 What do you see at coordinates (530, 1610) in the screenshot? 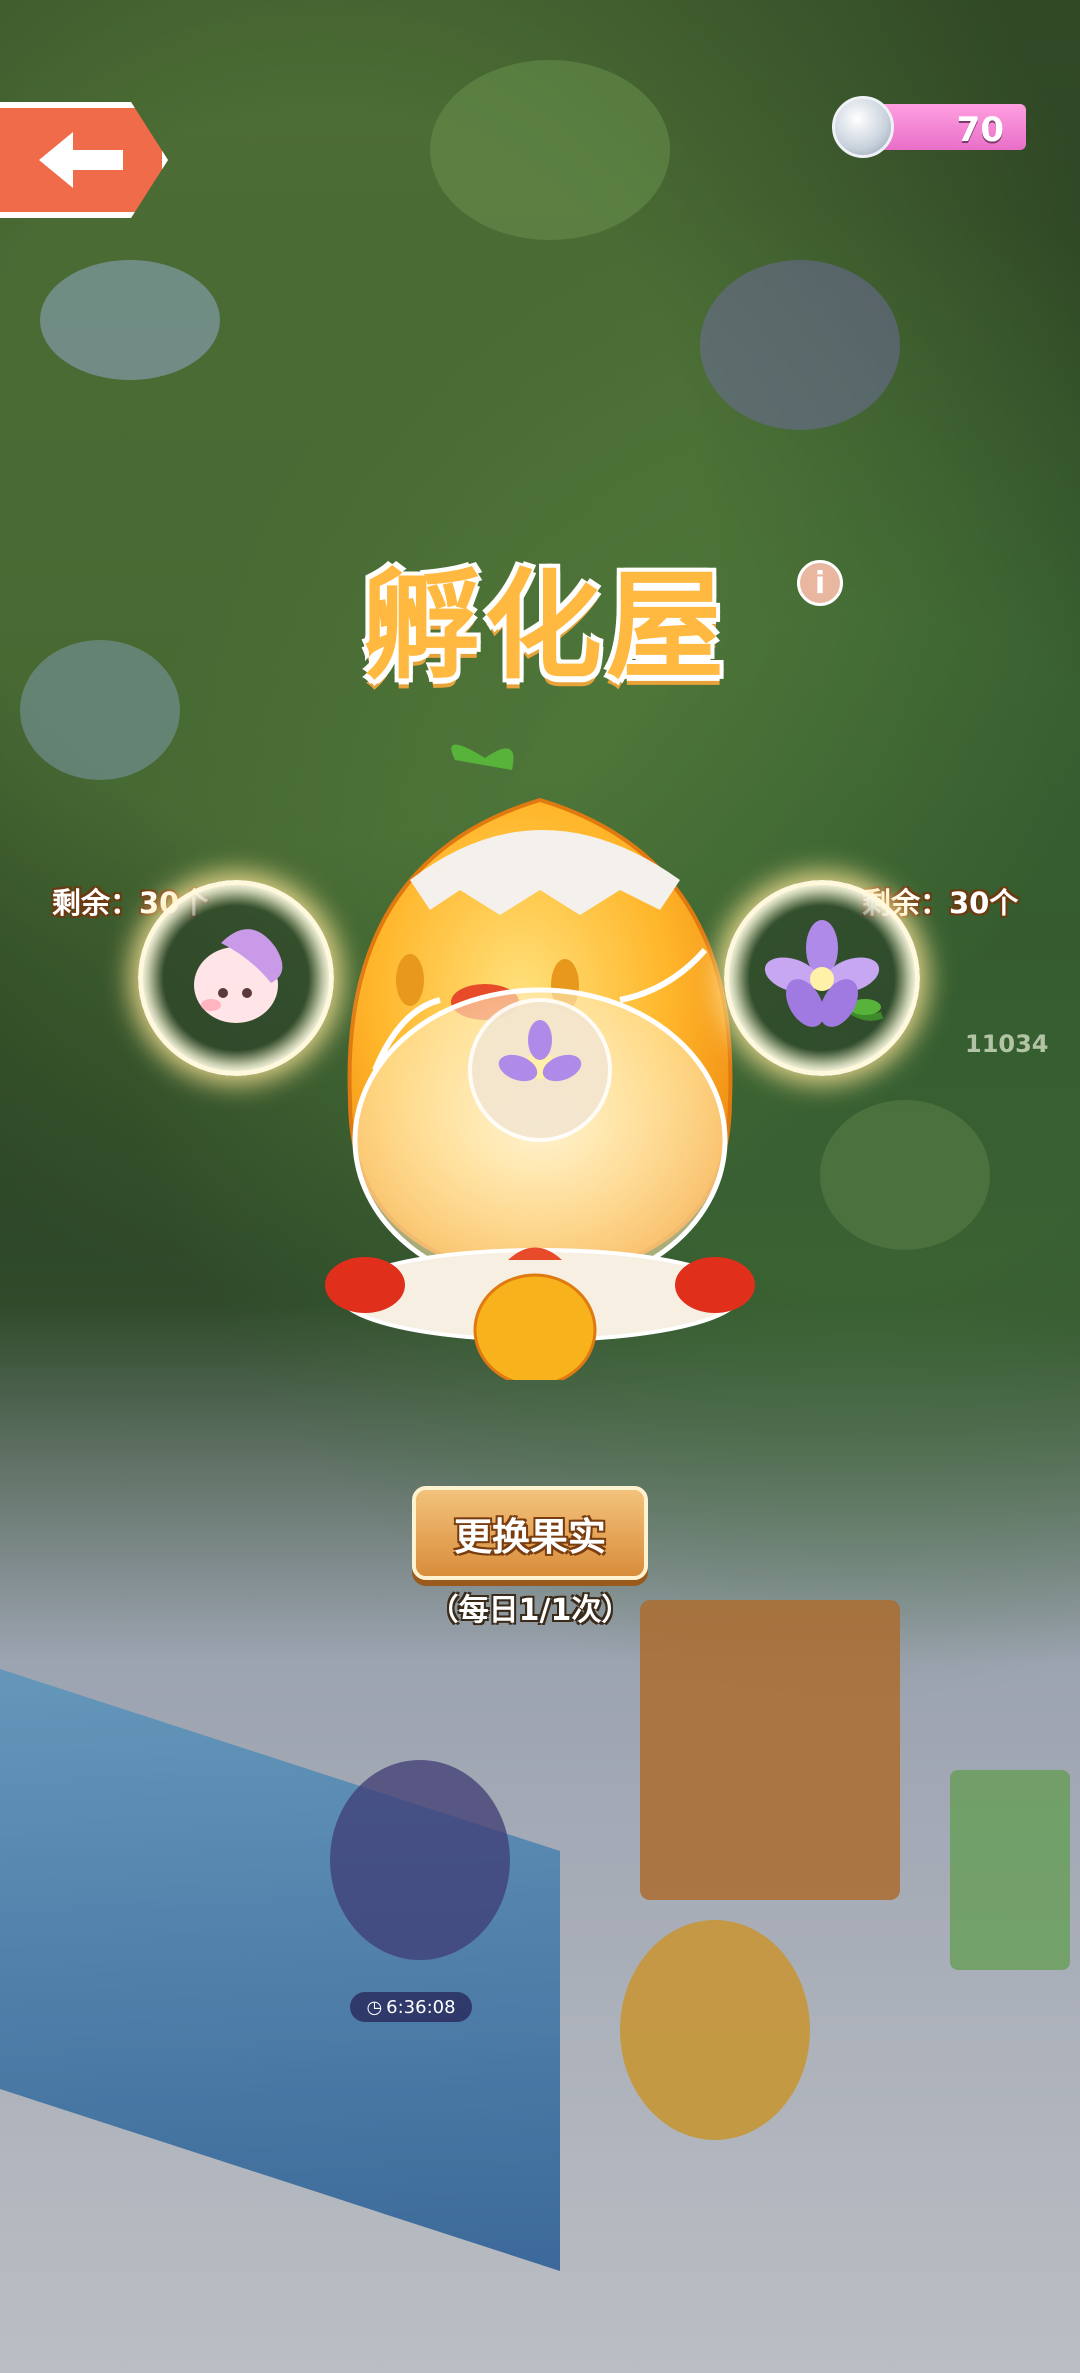
I see `daily-limit-text: （每日1/1次）` at bounding box center [530, 1610].